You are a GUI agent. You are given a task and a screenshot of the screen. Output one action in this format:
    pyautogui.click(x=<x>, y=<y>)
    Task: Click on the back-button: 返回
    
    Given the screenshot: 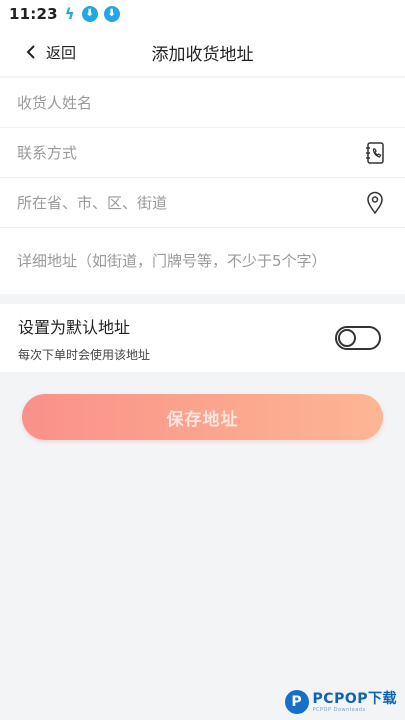 What is the action you would take?
    pyautogui.click(x=51, y=52)
    